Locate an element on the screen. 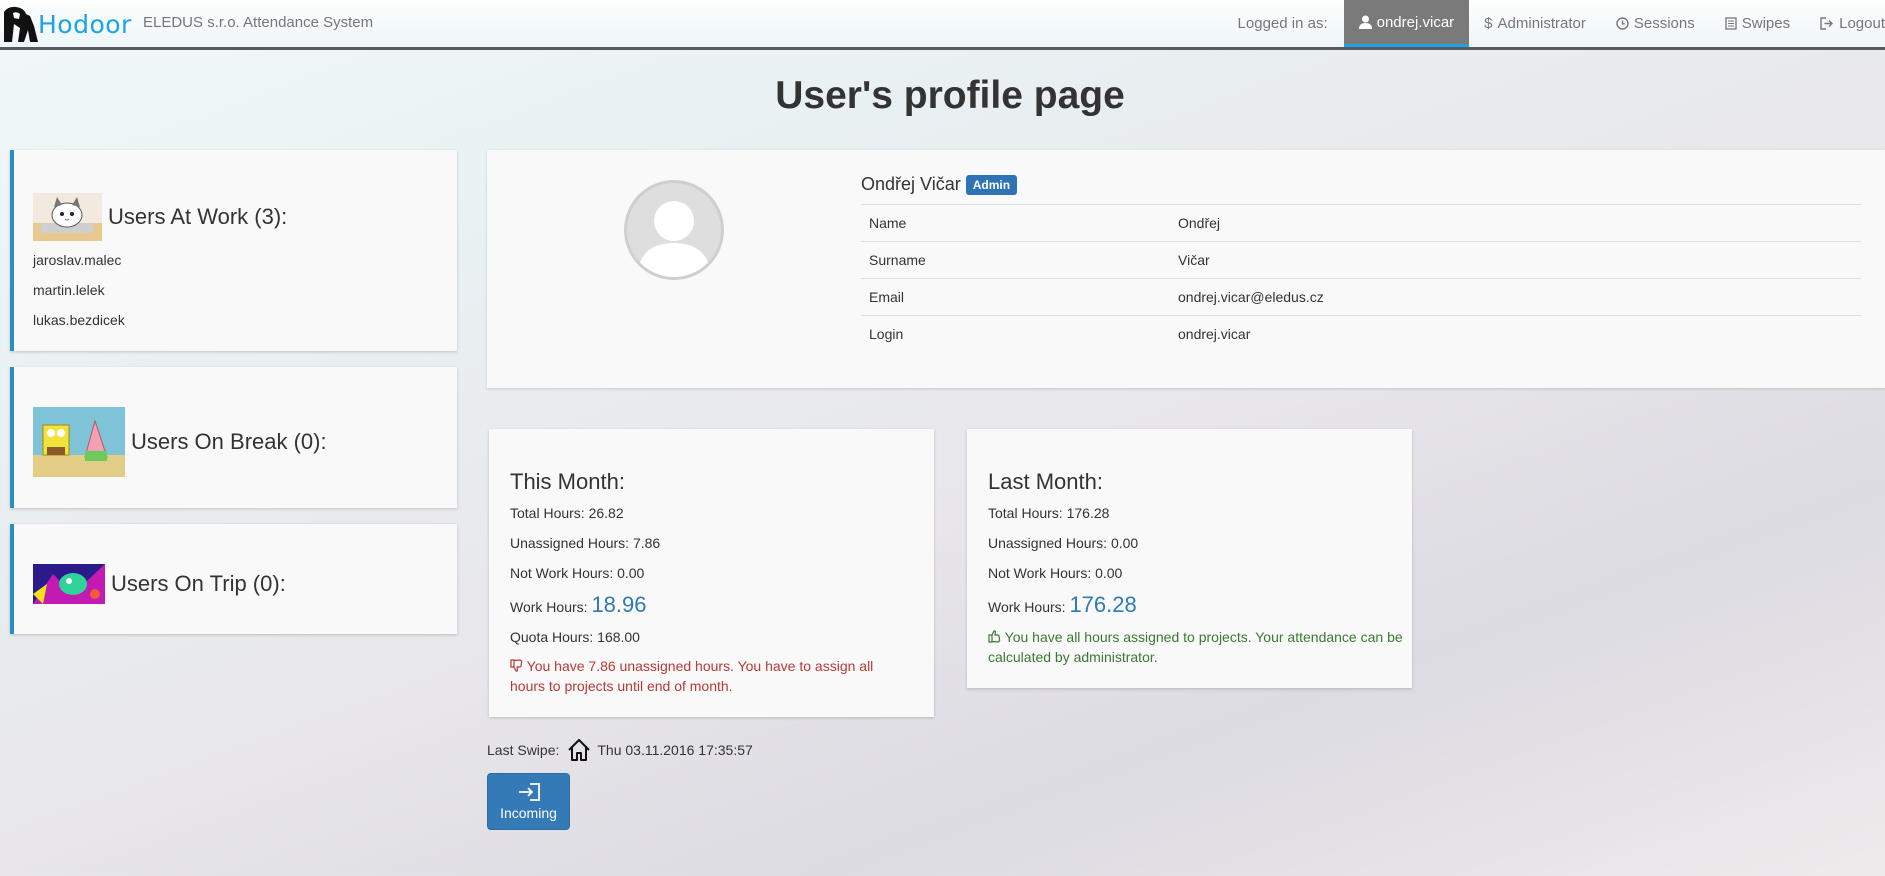 This screenshot has height=876, width=1885. incoming-button-label: Incoming is located at coordinates (528, 813).